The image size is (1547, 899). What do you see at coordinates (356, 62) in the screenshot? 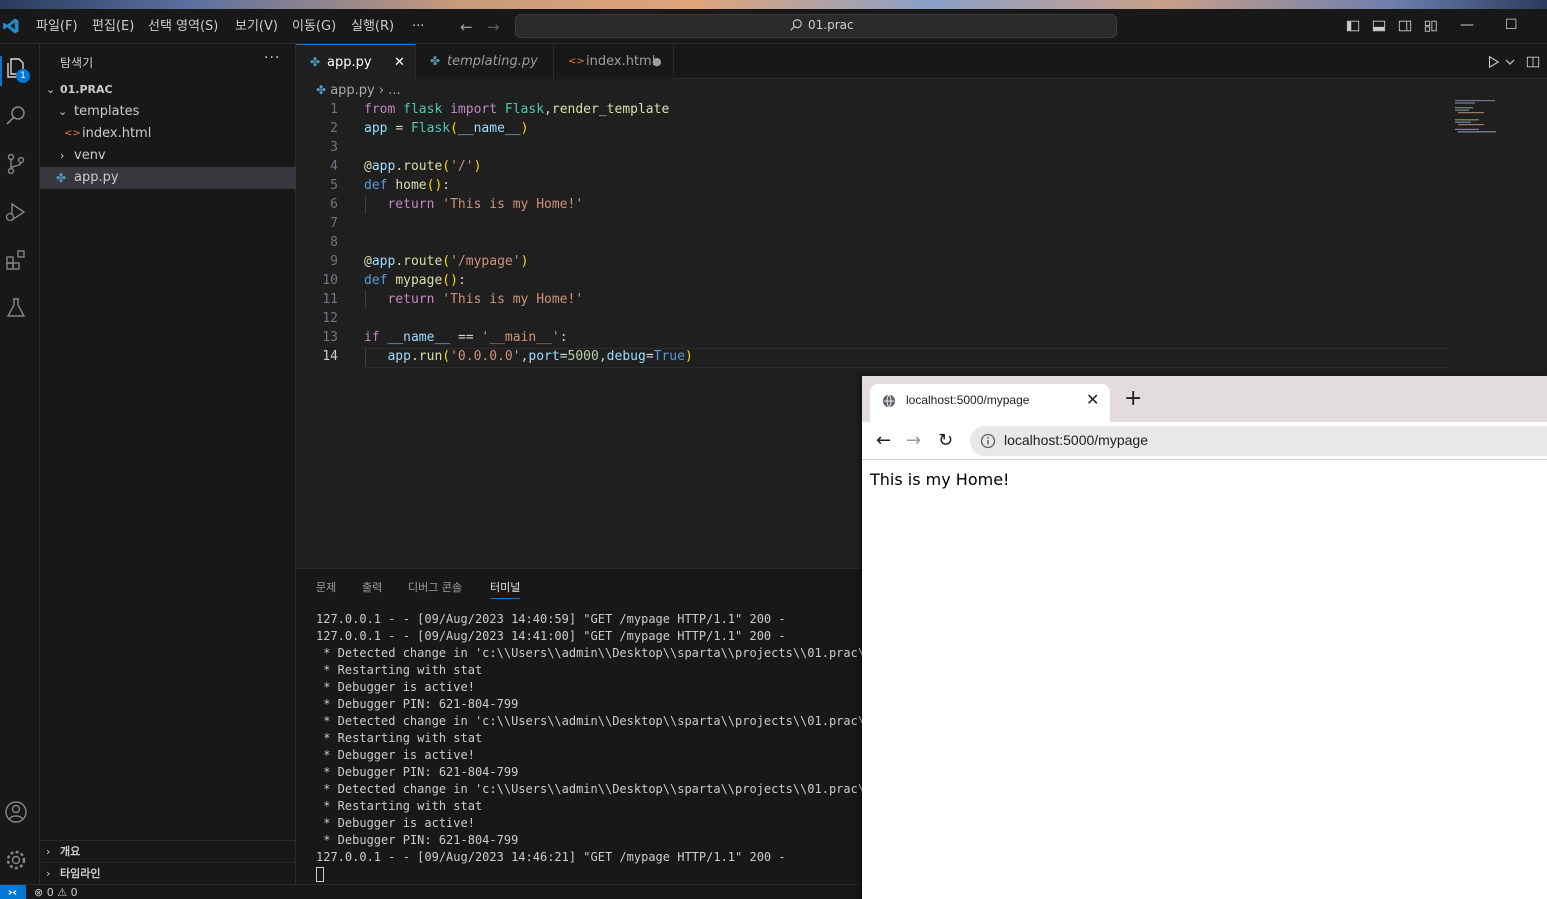
I see `tab-app-py: ✤ app.py ✕` at bounding box center [356, 62].